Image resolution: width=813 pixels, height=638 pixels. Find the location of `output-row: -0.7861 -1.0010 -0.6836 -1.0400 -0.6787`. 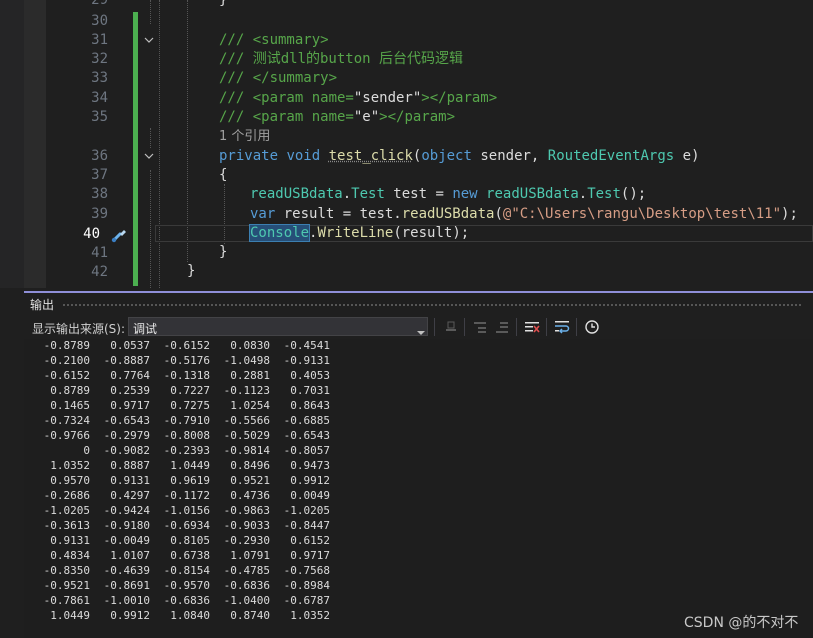

output-row: -0.7861 -1.0010 -0.6836 -1.0400 -0.6787 is located at coordinates (180, 600).